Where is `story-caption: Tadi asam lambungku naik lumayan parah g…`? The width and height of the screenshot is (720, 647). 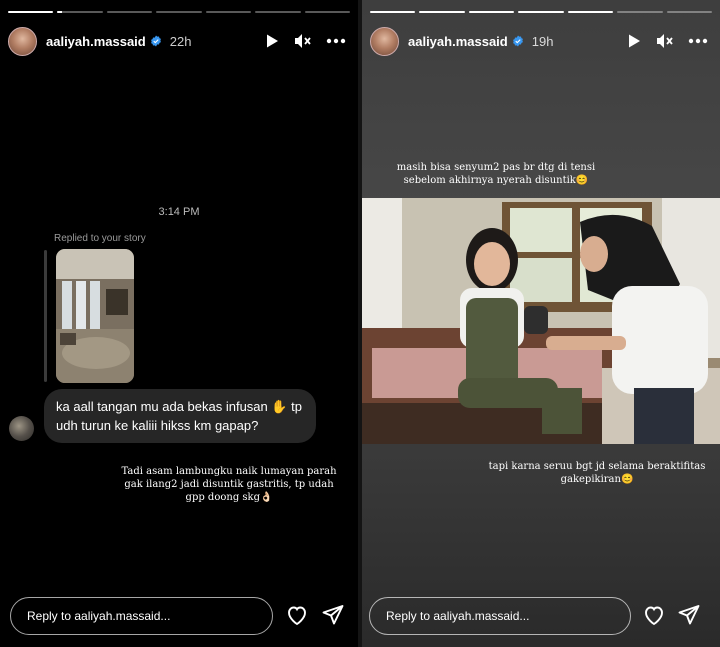 story-caption: Tadi asam lambungku naik lumayan parah g… is located at coordinates (229, 484).